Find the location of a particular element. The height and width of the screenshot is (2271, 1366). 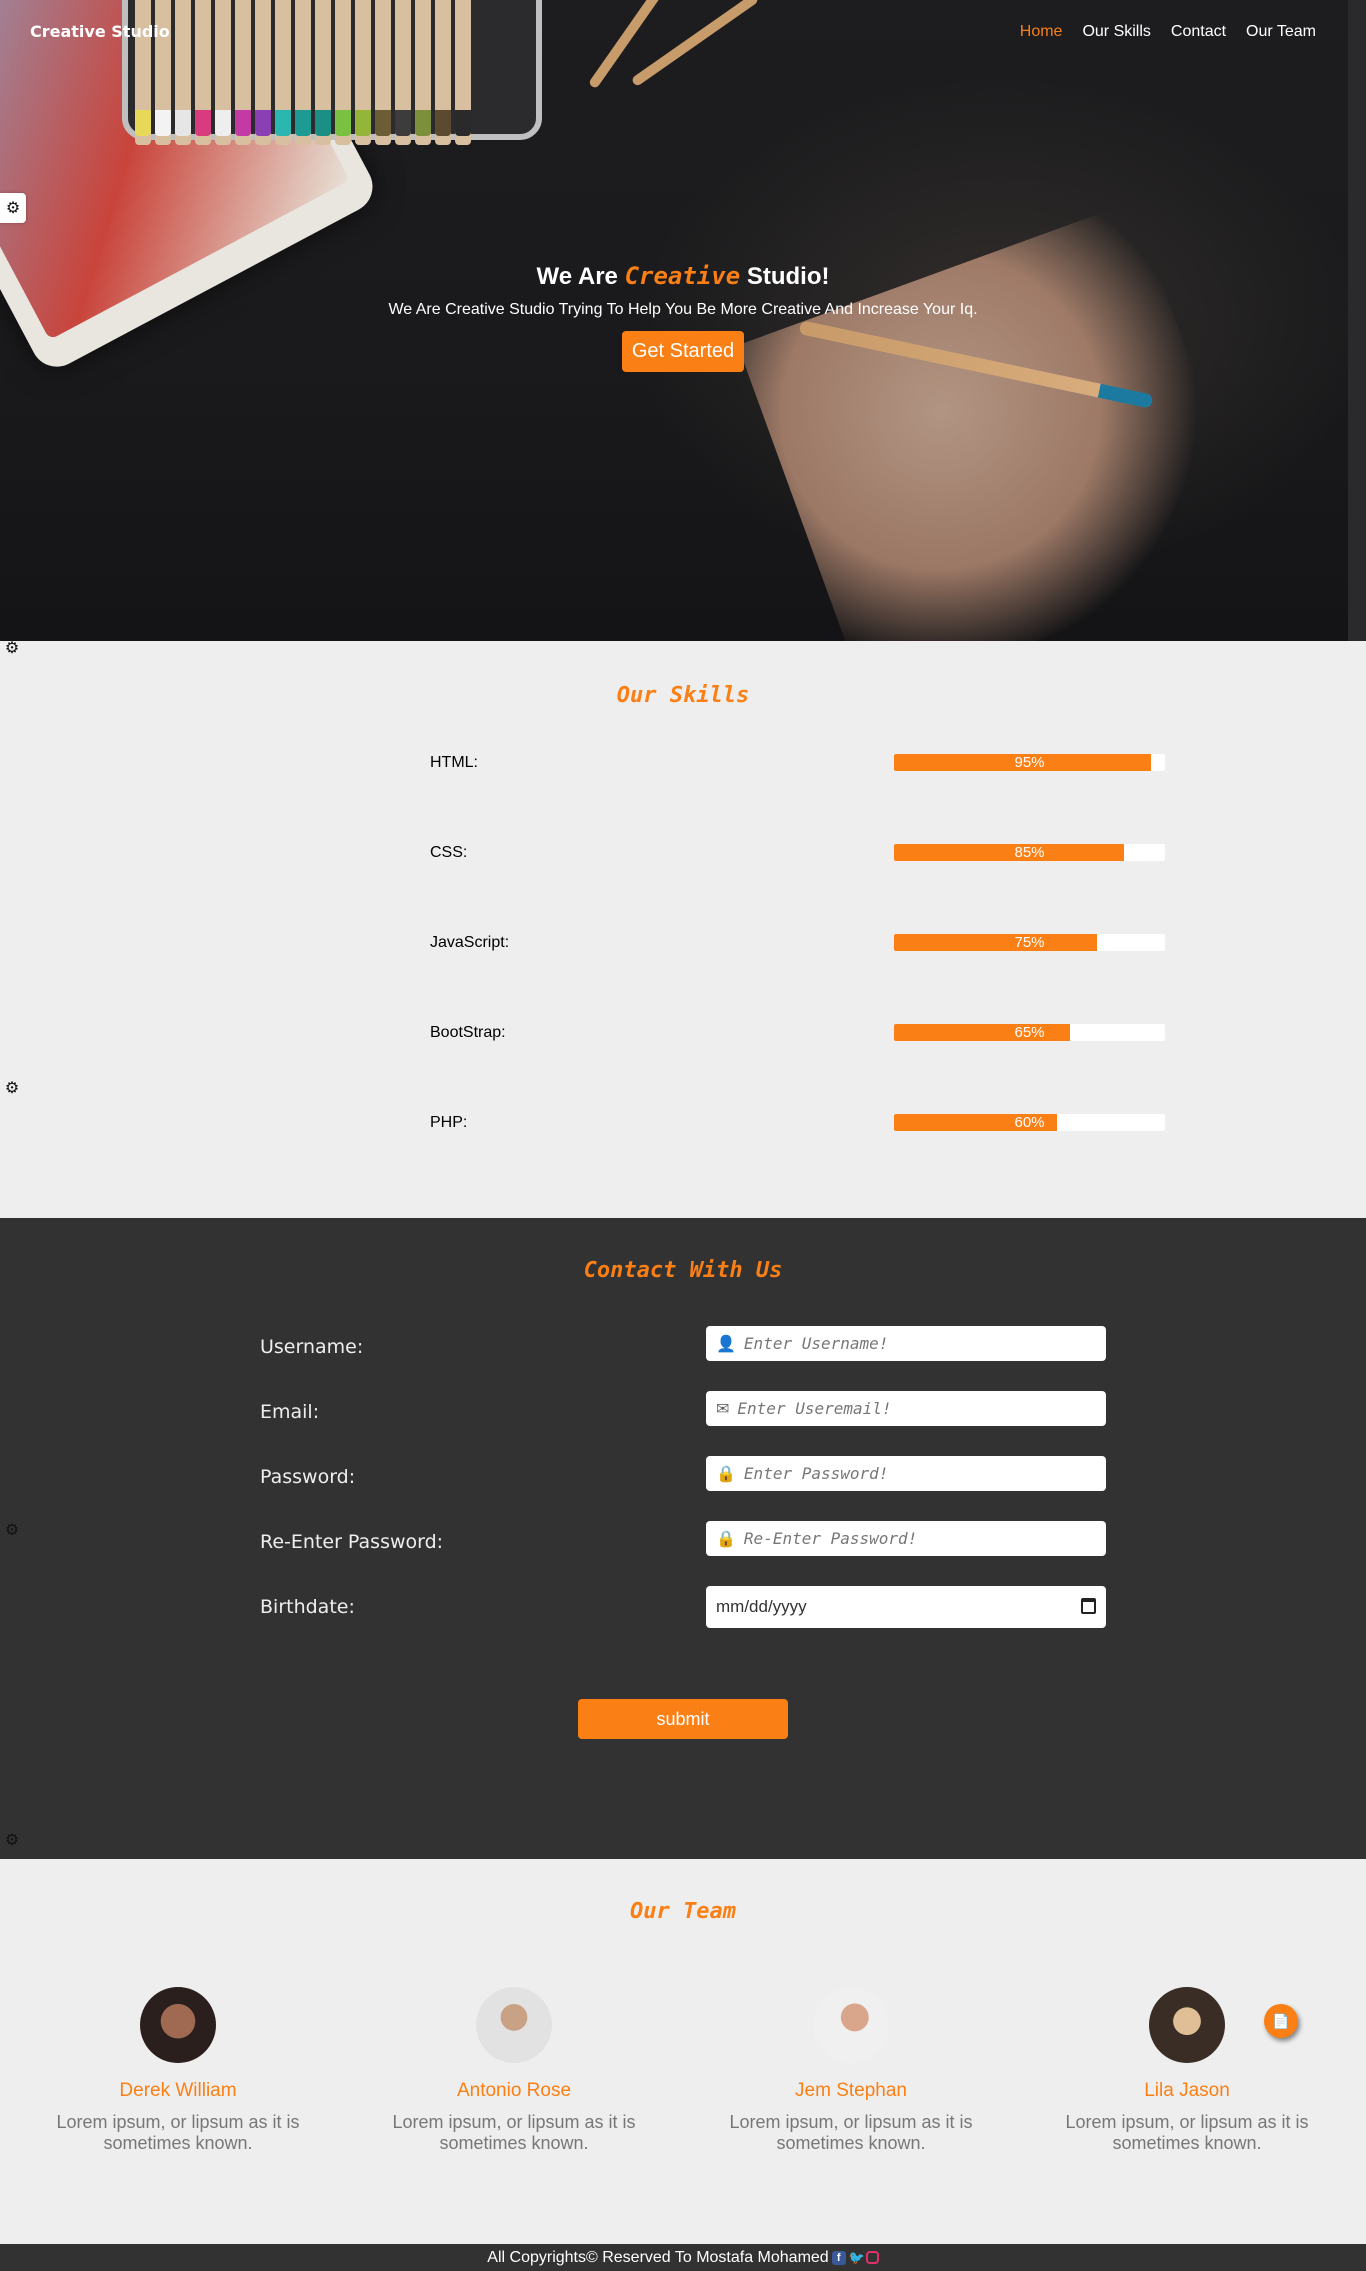

twitter-icon: 🐦 is located at coordinates (857, 2257).